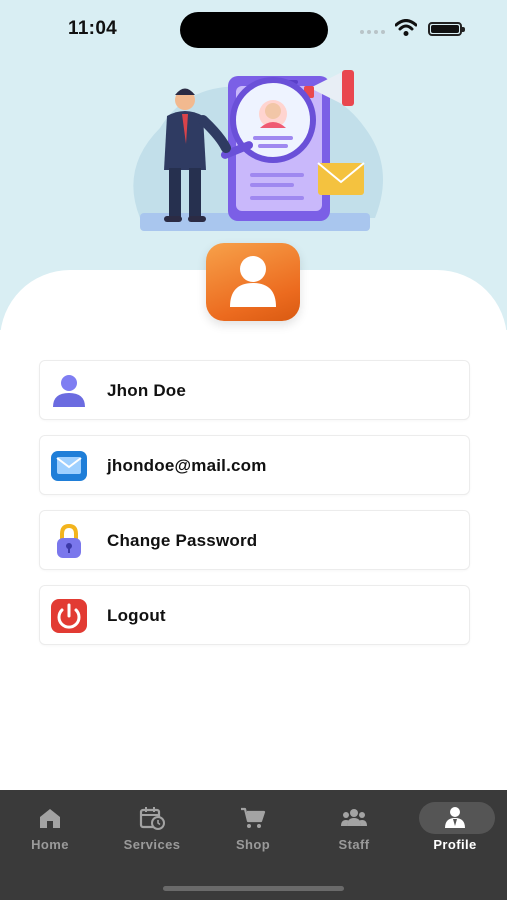  I want to click on tab-profile-label: Profile, so click(455, 844).